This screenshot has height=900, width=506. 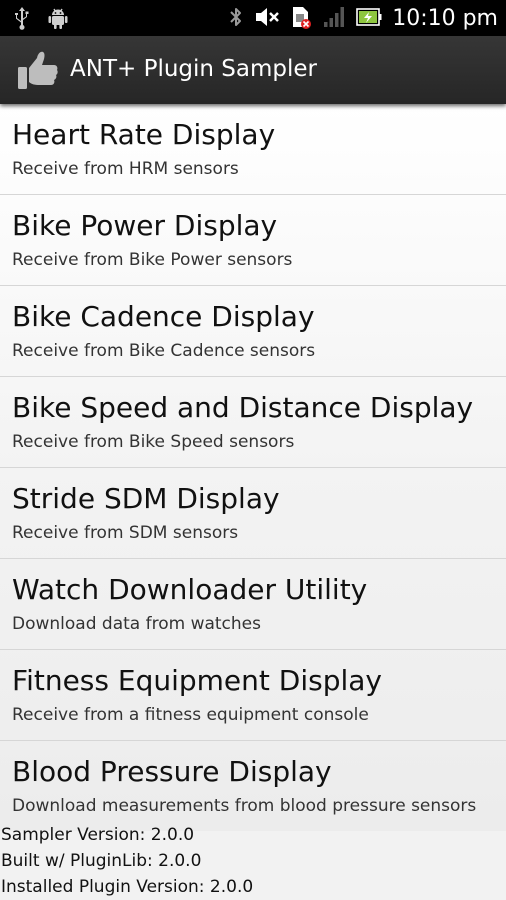 I want to click on installed-plugin-version-text: Installed Plugin Version: 2.0.0, so click(x=127, y=887).